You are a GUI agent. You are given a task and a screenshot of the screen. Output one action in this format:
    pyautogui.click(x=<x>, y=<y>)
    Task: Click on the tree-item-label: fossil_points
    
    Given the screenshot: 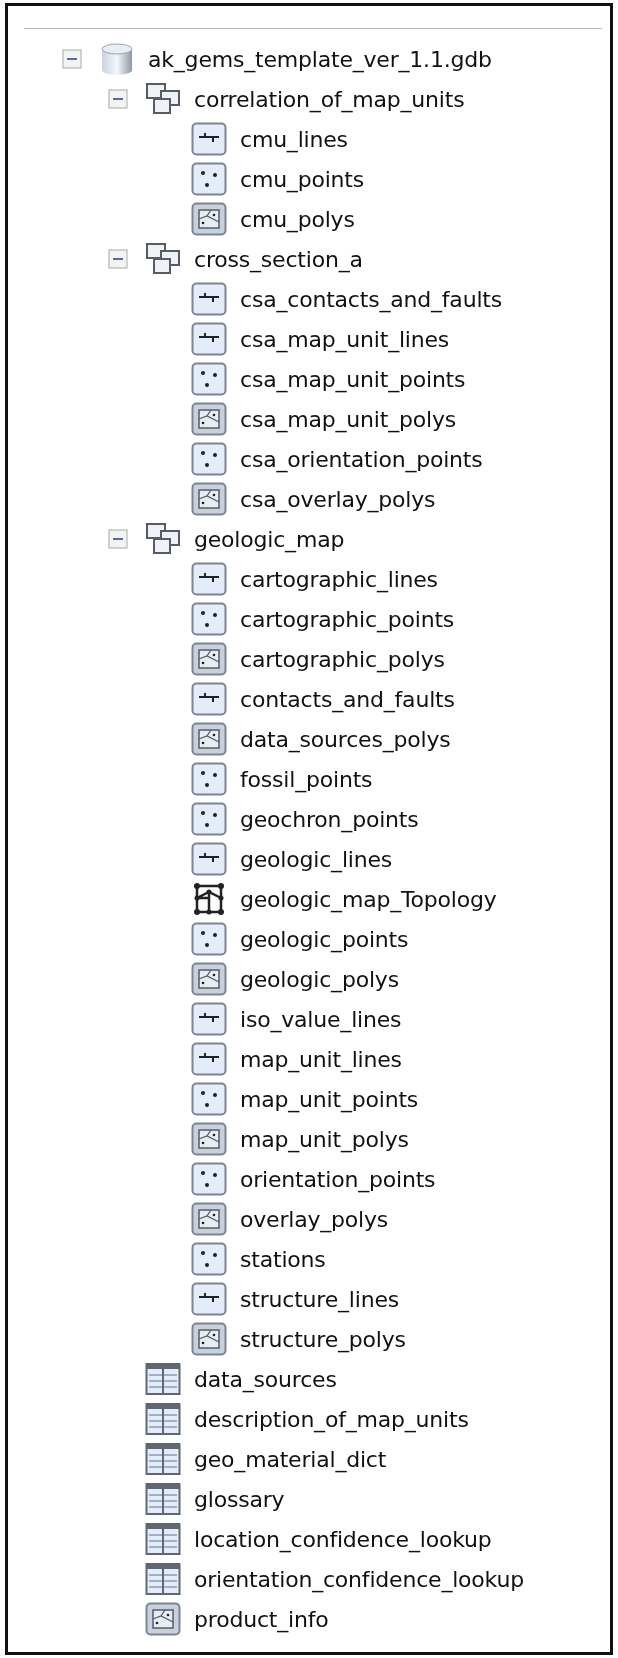 What is the action you would take?
    pyautogui.click(x=306, y=779)
    